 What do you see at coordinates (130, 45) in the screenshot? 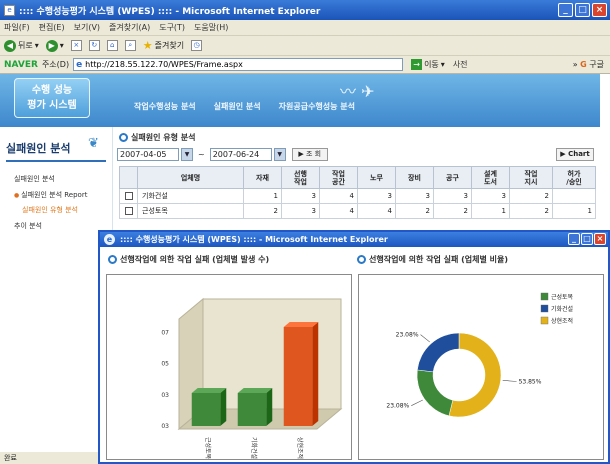
I see `search-icon: ⌕` at bounding box center [130, 45].